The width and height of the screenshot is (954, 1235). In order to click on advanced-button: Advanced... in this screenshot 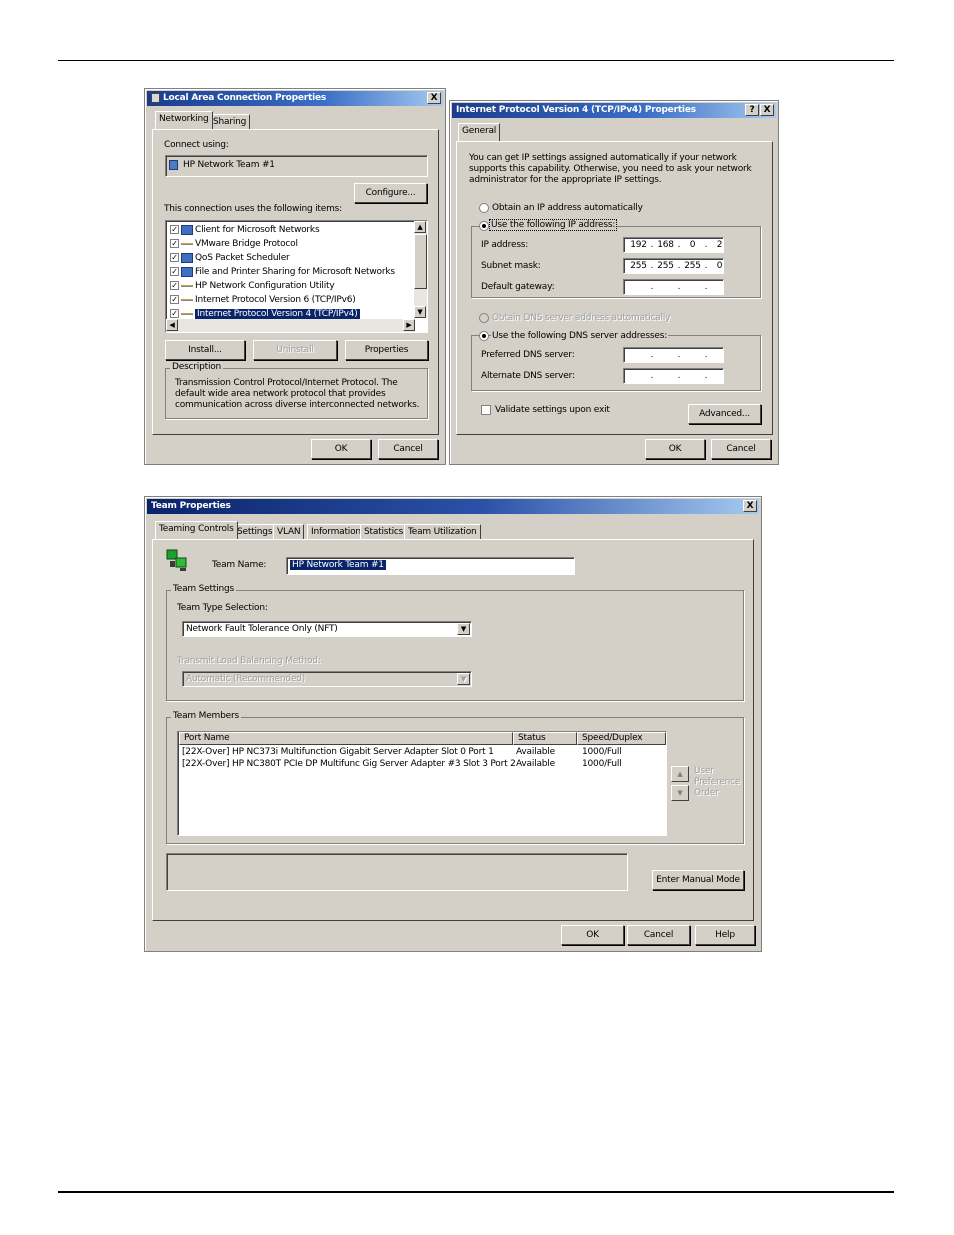, I will do `click(724, 414)`.